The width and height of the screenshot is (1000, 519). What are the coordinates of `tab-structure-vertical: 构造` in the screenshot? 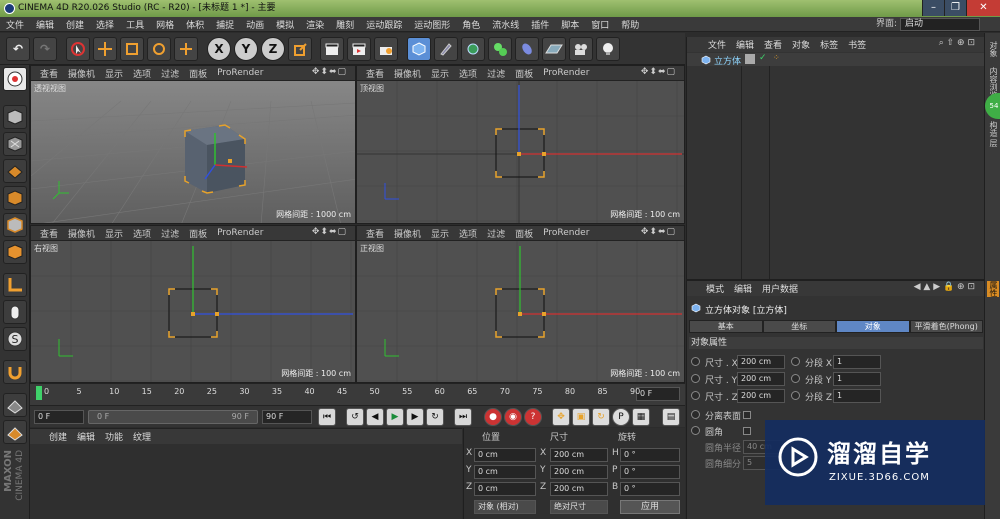 It's located at (993, 129).